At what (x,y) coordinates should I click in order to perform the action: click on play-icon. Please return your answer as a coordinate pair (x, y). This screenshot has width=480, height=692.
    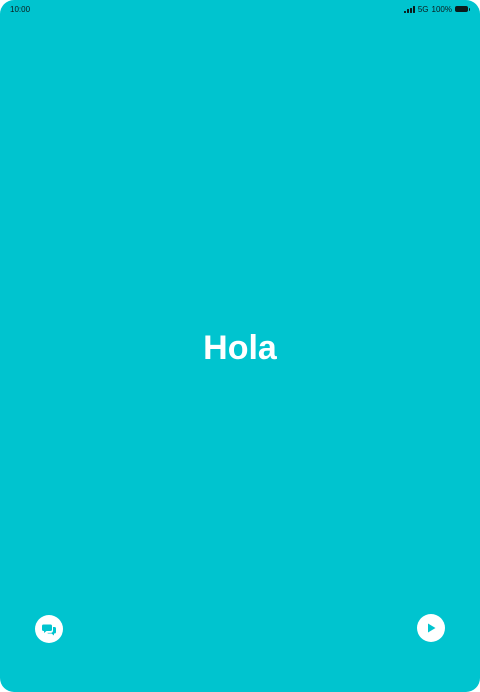
    Looking at the image, I should click on (432, 628).